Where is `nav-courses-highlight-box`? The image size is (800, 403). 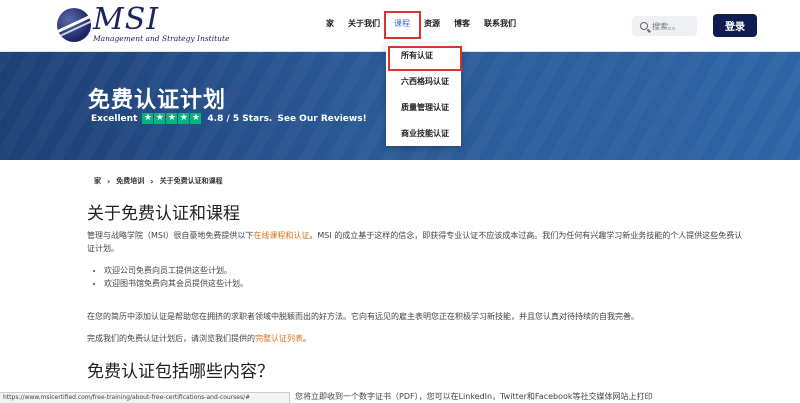
nav-courses-highlight-box is located at coordinates (402, 25).